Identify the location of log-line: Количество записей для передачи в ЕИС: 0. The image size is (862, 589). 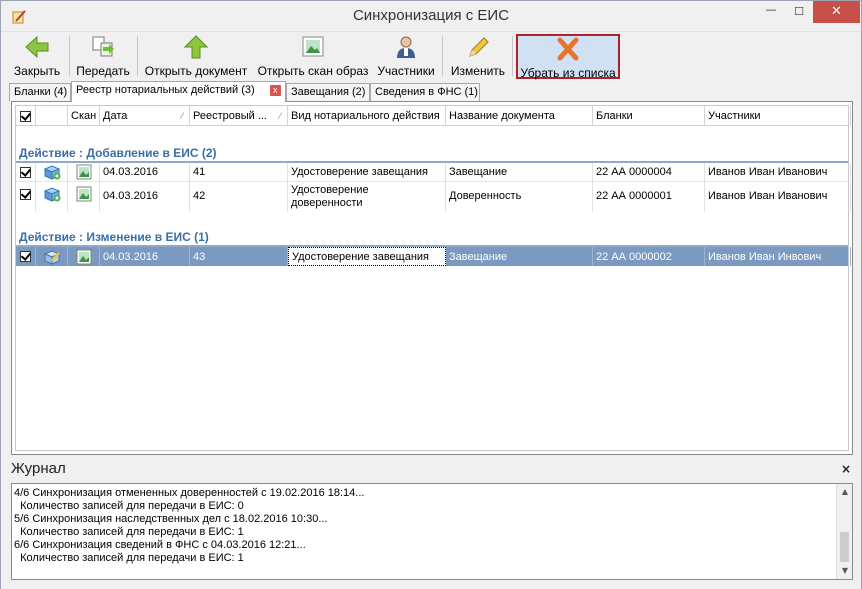
(129, 506).